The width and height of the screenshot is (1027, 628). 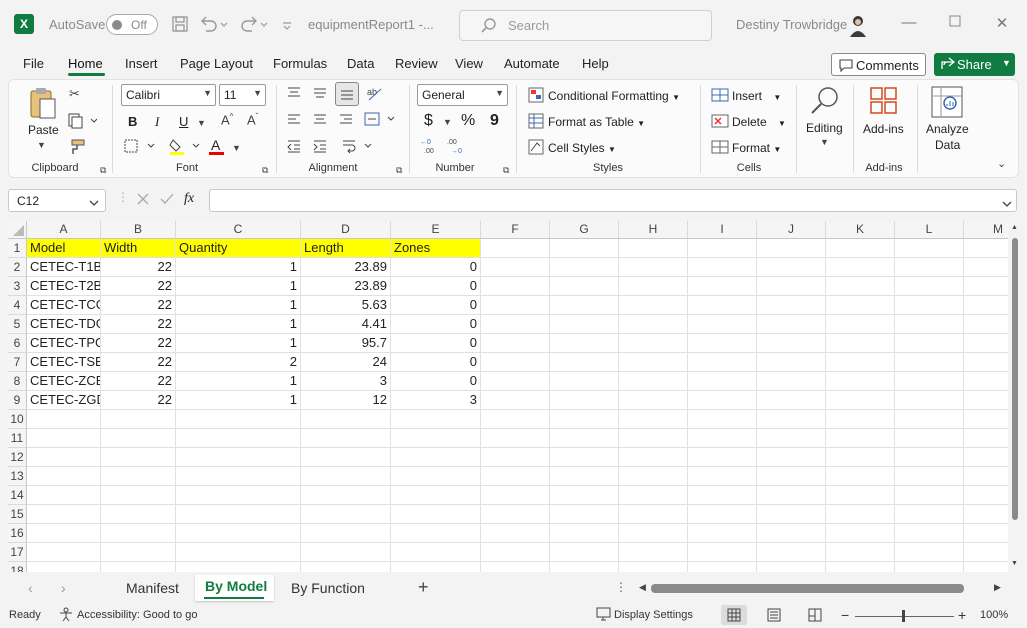 I want to click on row-header: 12, so click(x=17, y=457).